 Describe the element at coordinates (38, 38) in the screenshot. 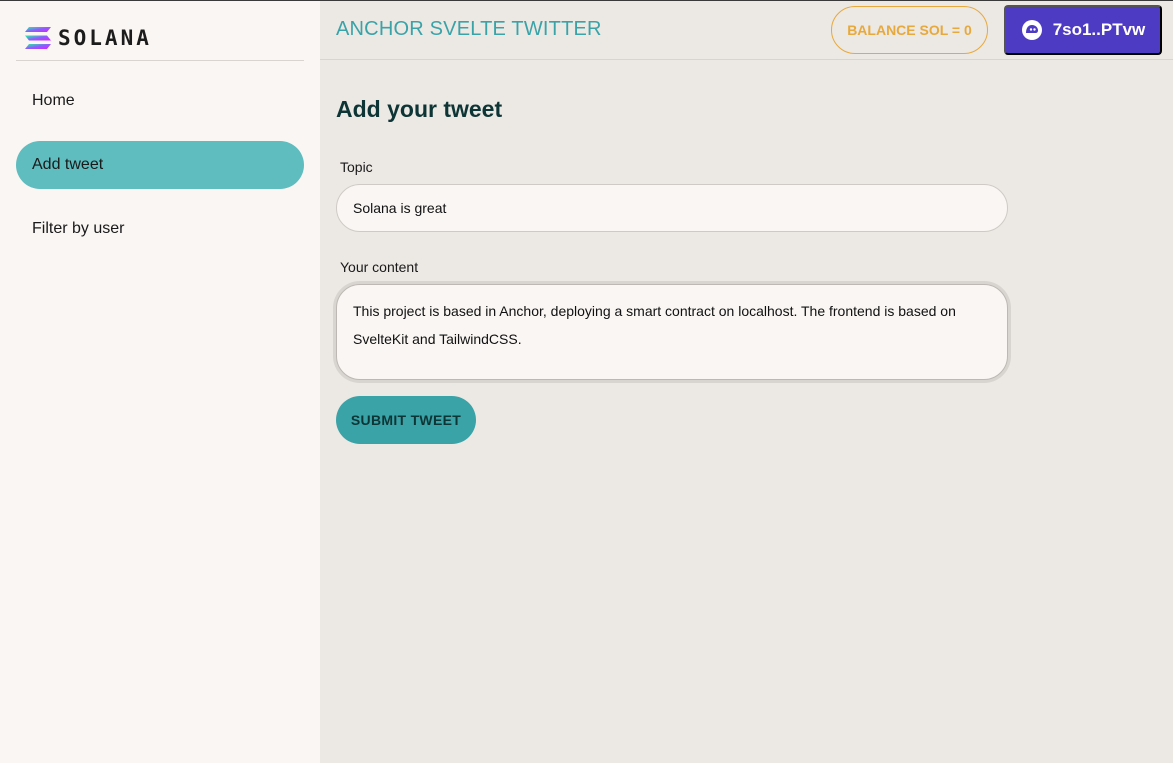

I see `solana-logo-icon` at that location.